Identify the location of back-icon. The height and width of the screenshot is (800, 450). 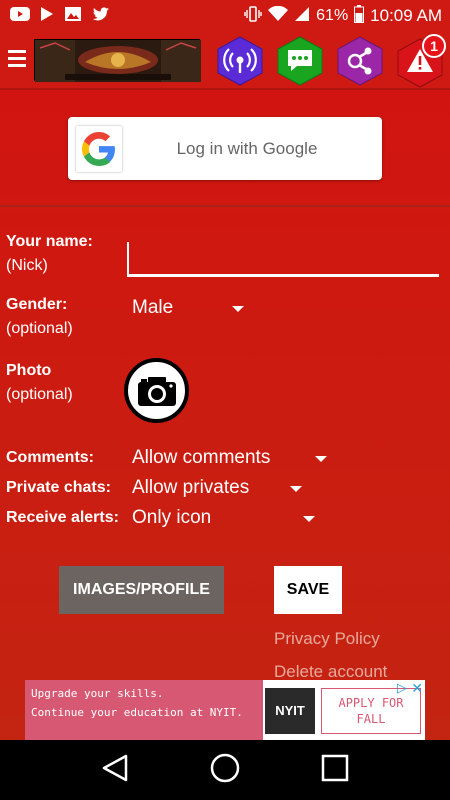
(115, 770).